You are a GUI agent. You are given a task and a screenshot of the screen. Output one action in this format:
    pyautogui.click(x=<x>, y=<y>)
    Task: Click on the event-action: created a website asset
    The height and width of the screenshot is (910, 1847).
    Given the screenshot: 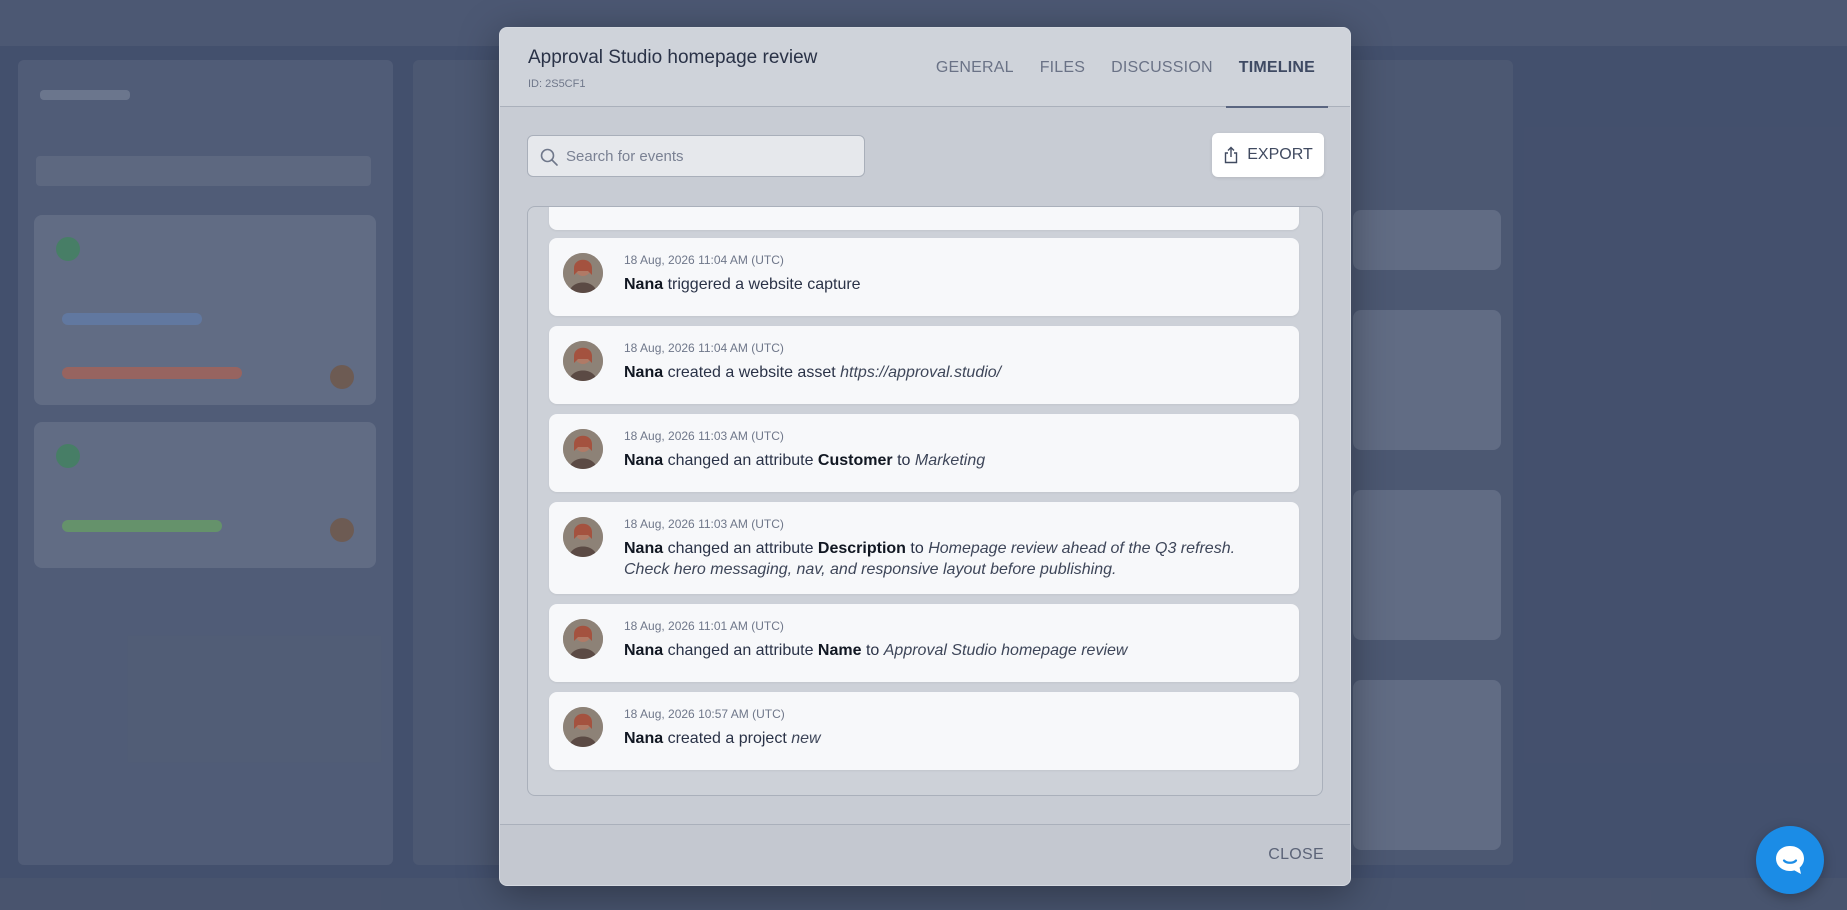 What is the action you would take?
    pyautogui.click(x=751, y=372)
    